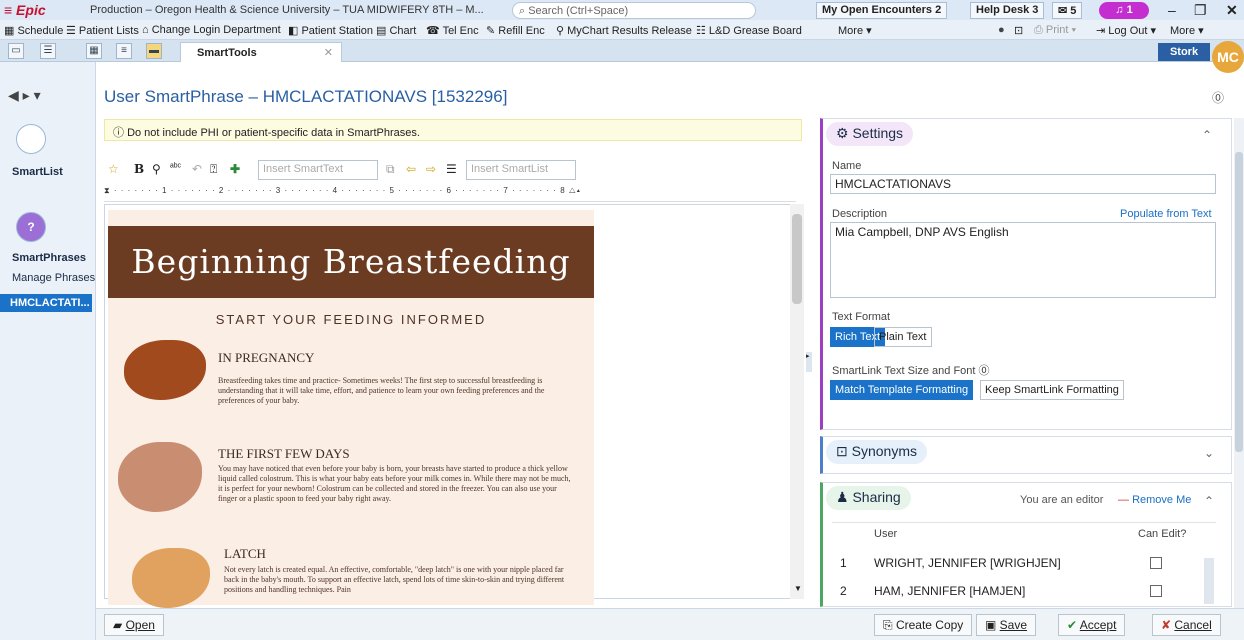  I want to click on sharing-scrollbar, so click(1209, 581).